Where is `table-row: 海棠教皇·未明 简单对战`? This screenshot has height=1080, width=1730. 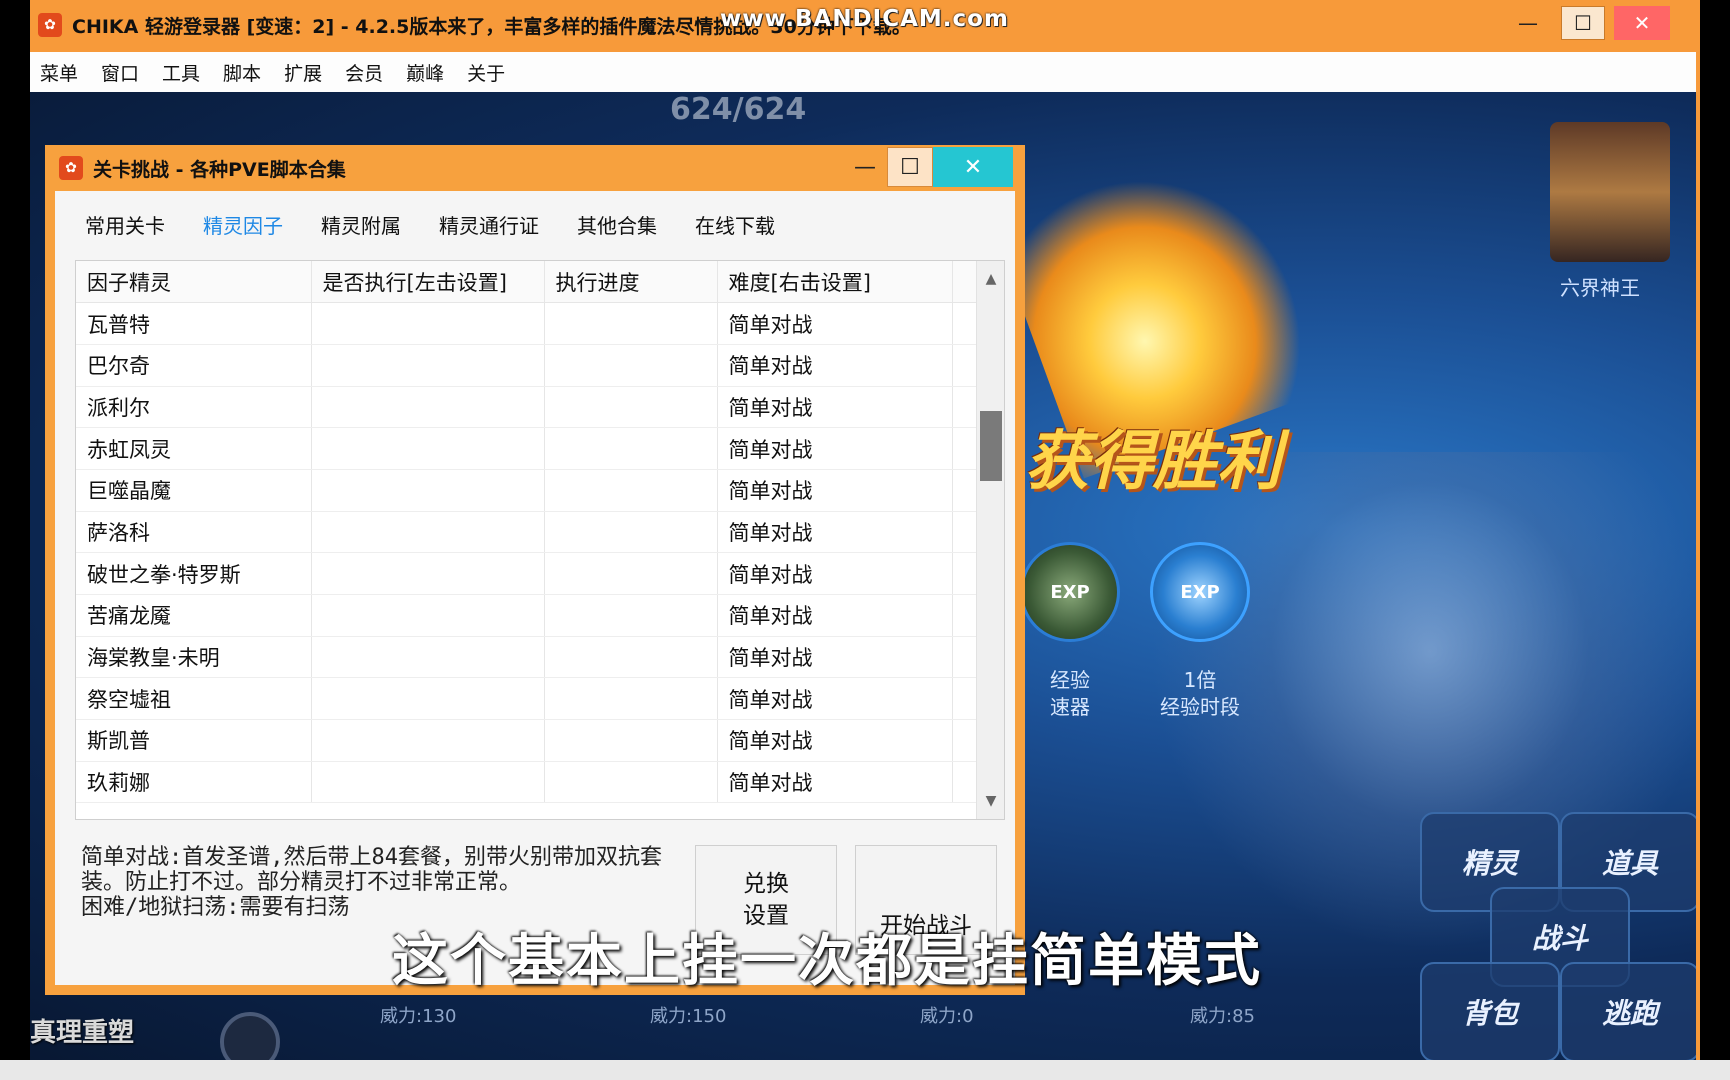 table-row: 海棠教皇·未明 简单对战 is located at coordinates (526, 657).